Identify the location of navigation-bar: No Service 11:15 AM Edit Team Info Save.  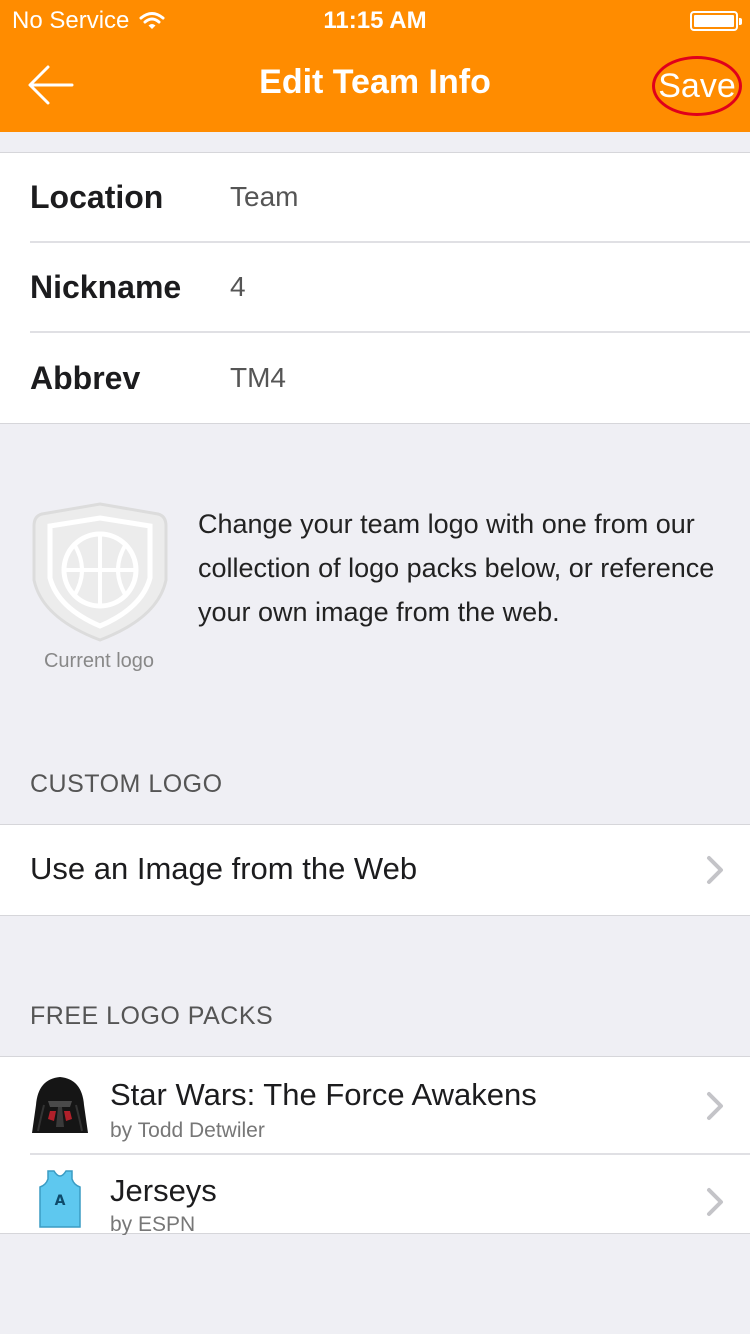
(375, 66).